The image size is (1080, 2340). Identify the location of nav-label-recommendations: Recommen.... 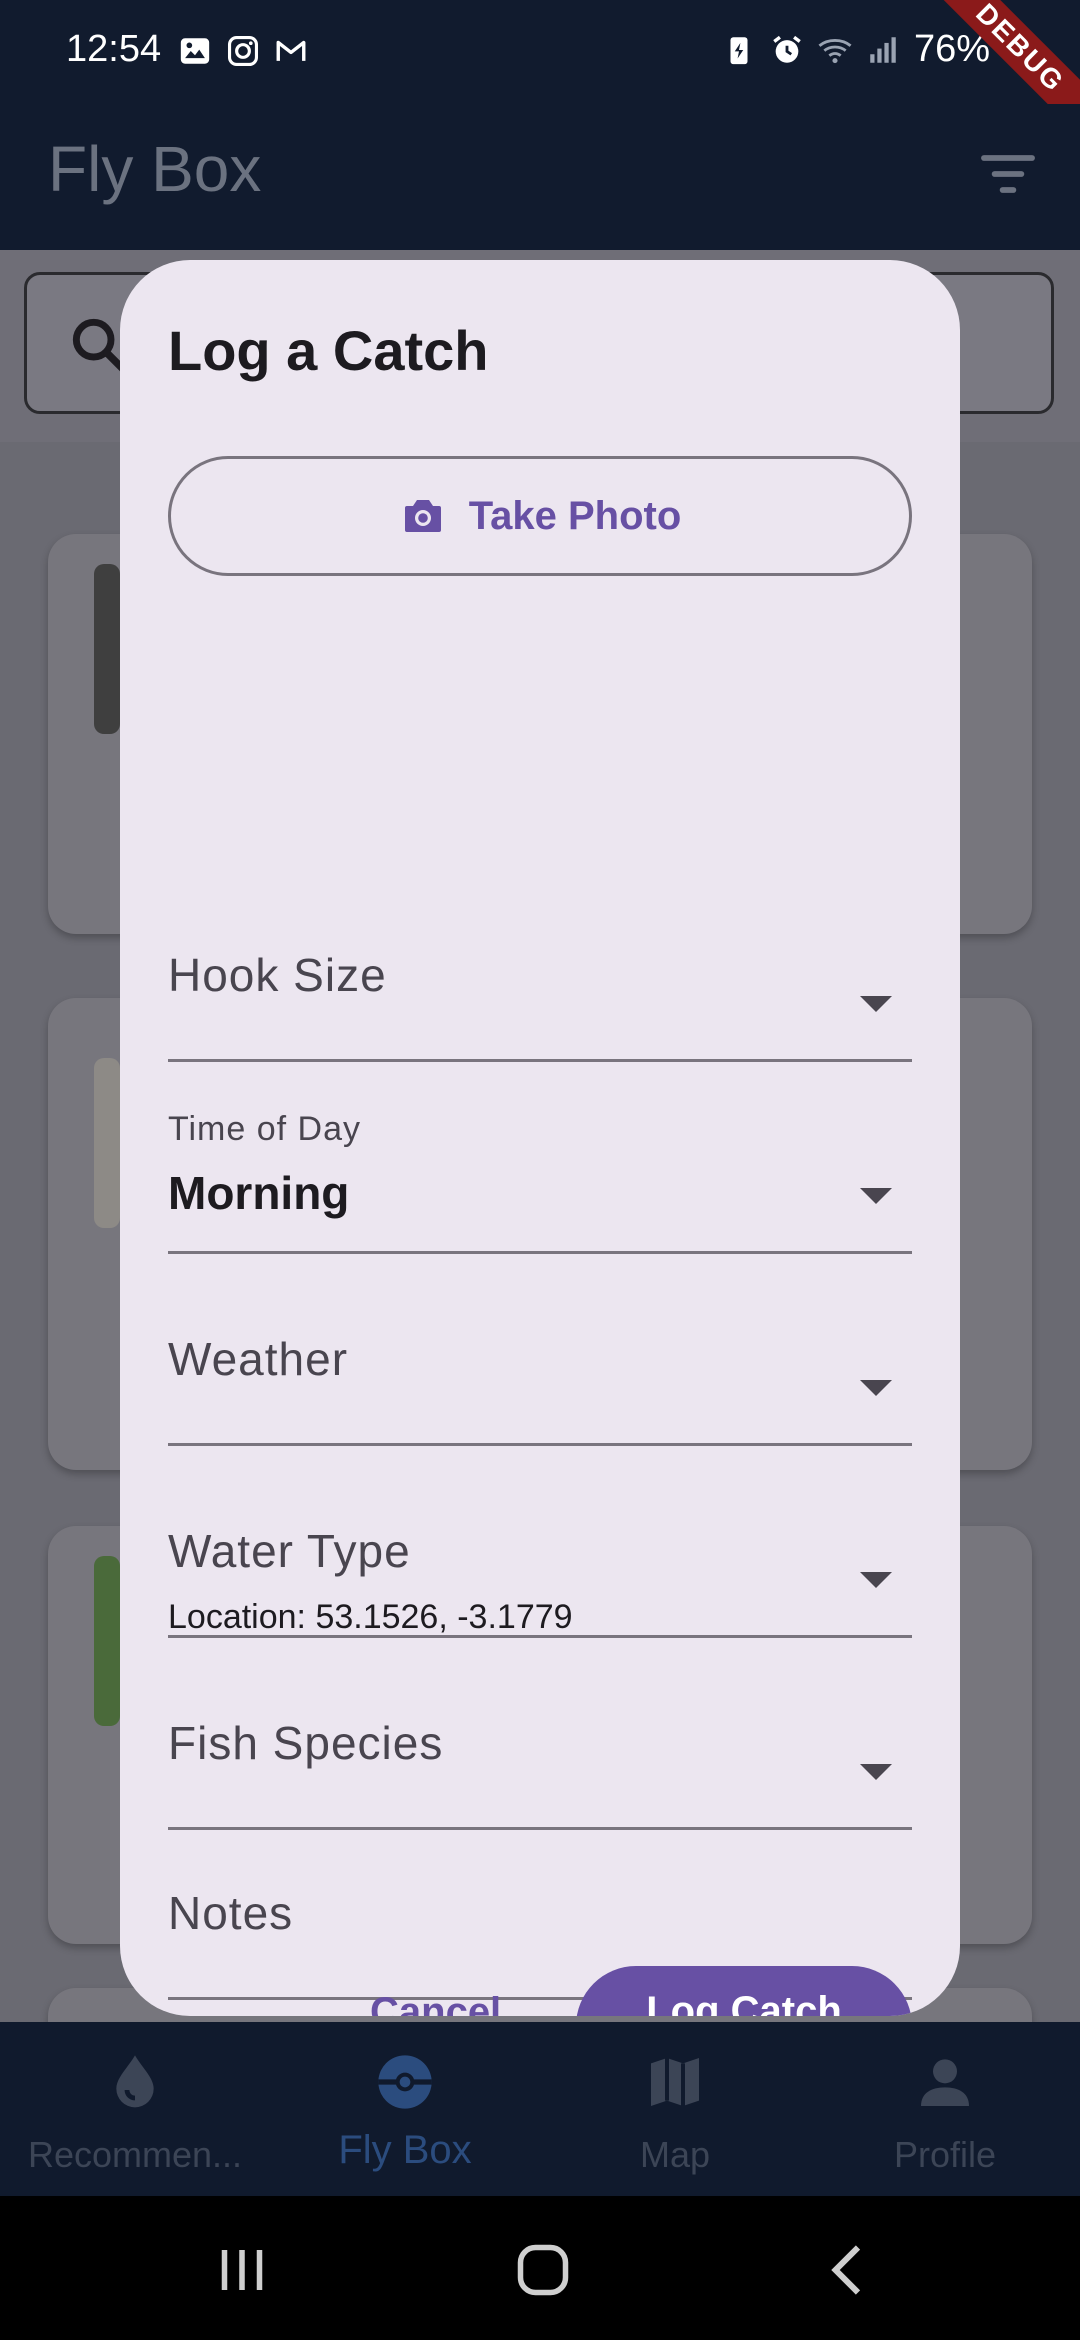
(135, 2154).